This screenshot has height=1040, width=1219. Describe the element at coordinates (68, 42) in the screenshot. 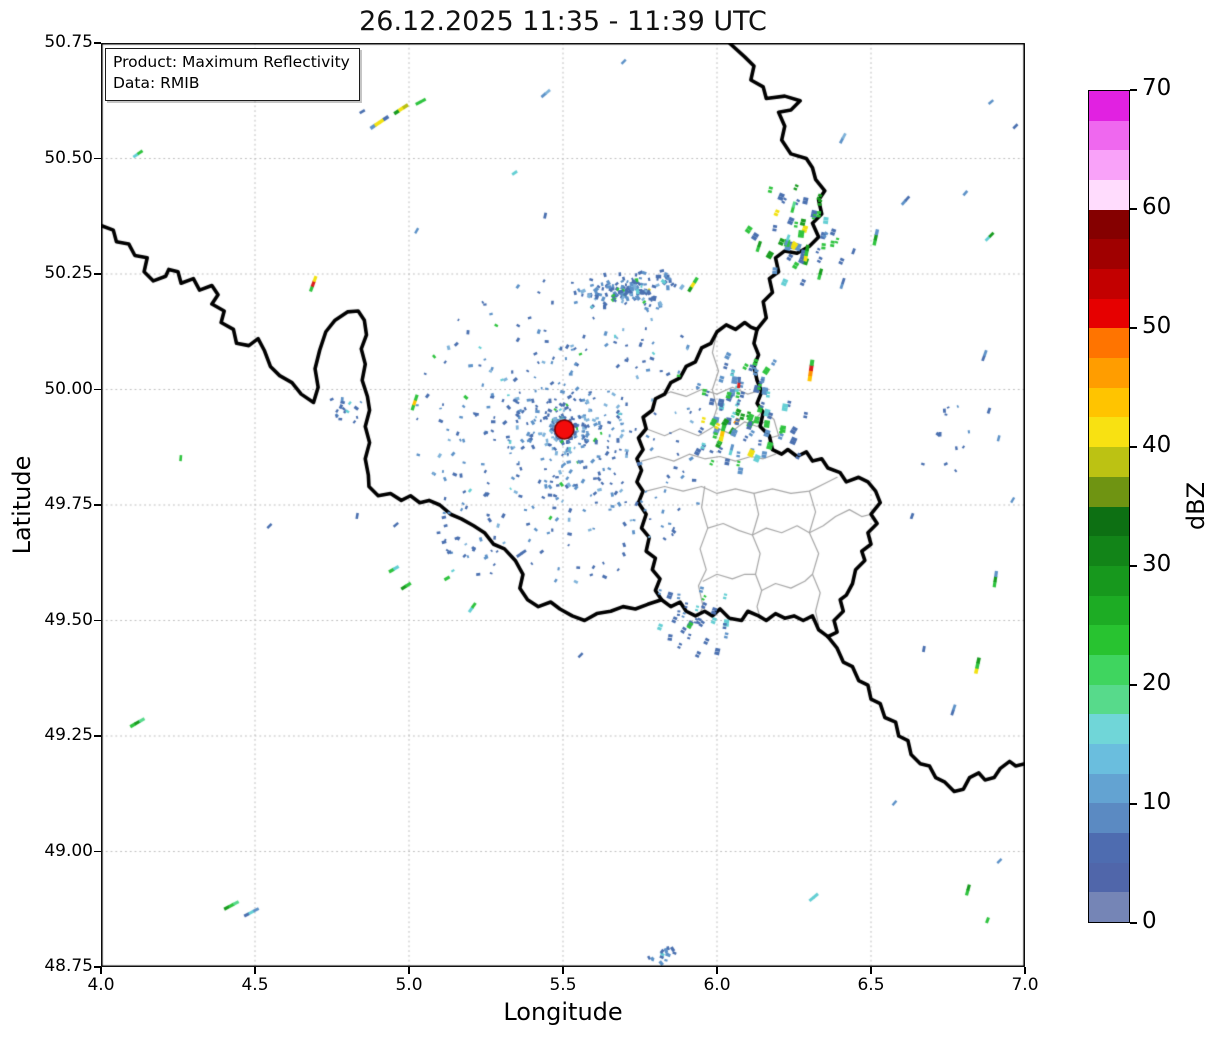

I see `y-tick-label: 50.75` at that location.